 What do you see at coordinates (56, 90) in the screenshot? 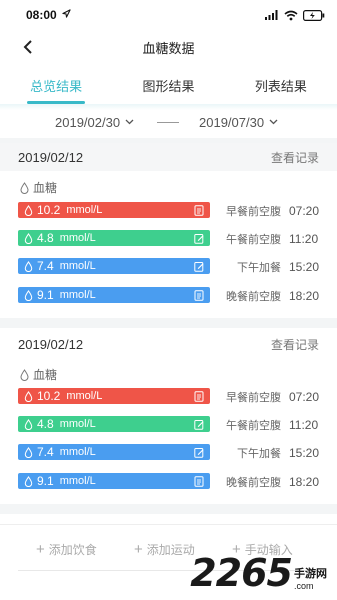
I see `tab-overview: 总览结果` at bounding box center [56, 90].